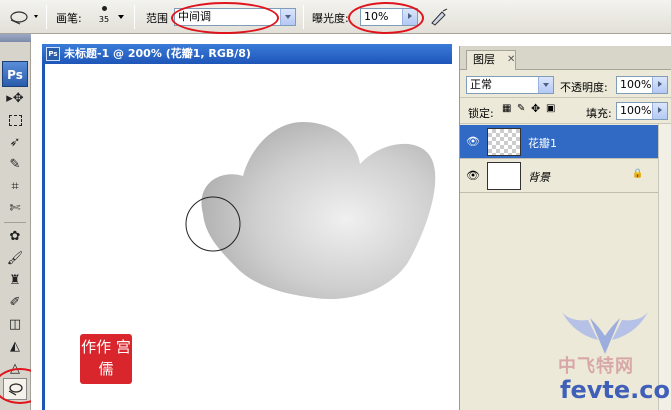 The height and width of the screenshot is (410, 671). What do you see at coordinates (605, 333) in the screenshot?
I see `wings-logo-icon` at bounding box center [605, 333].